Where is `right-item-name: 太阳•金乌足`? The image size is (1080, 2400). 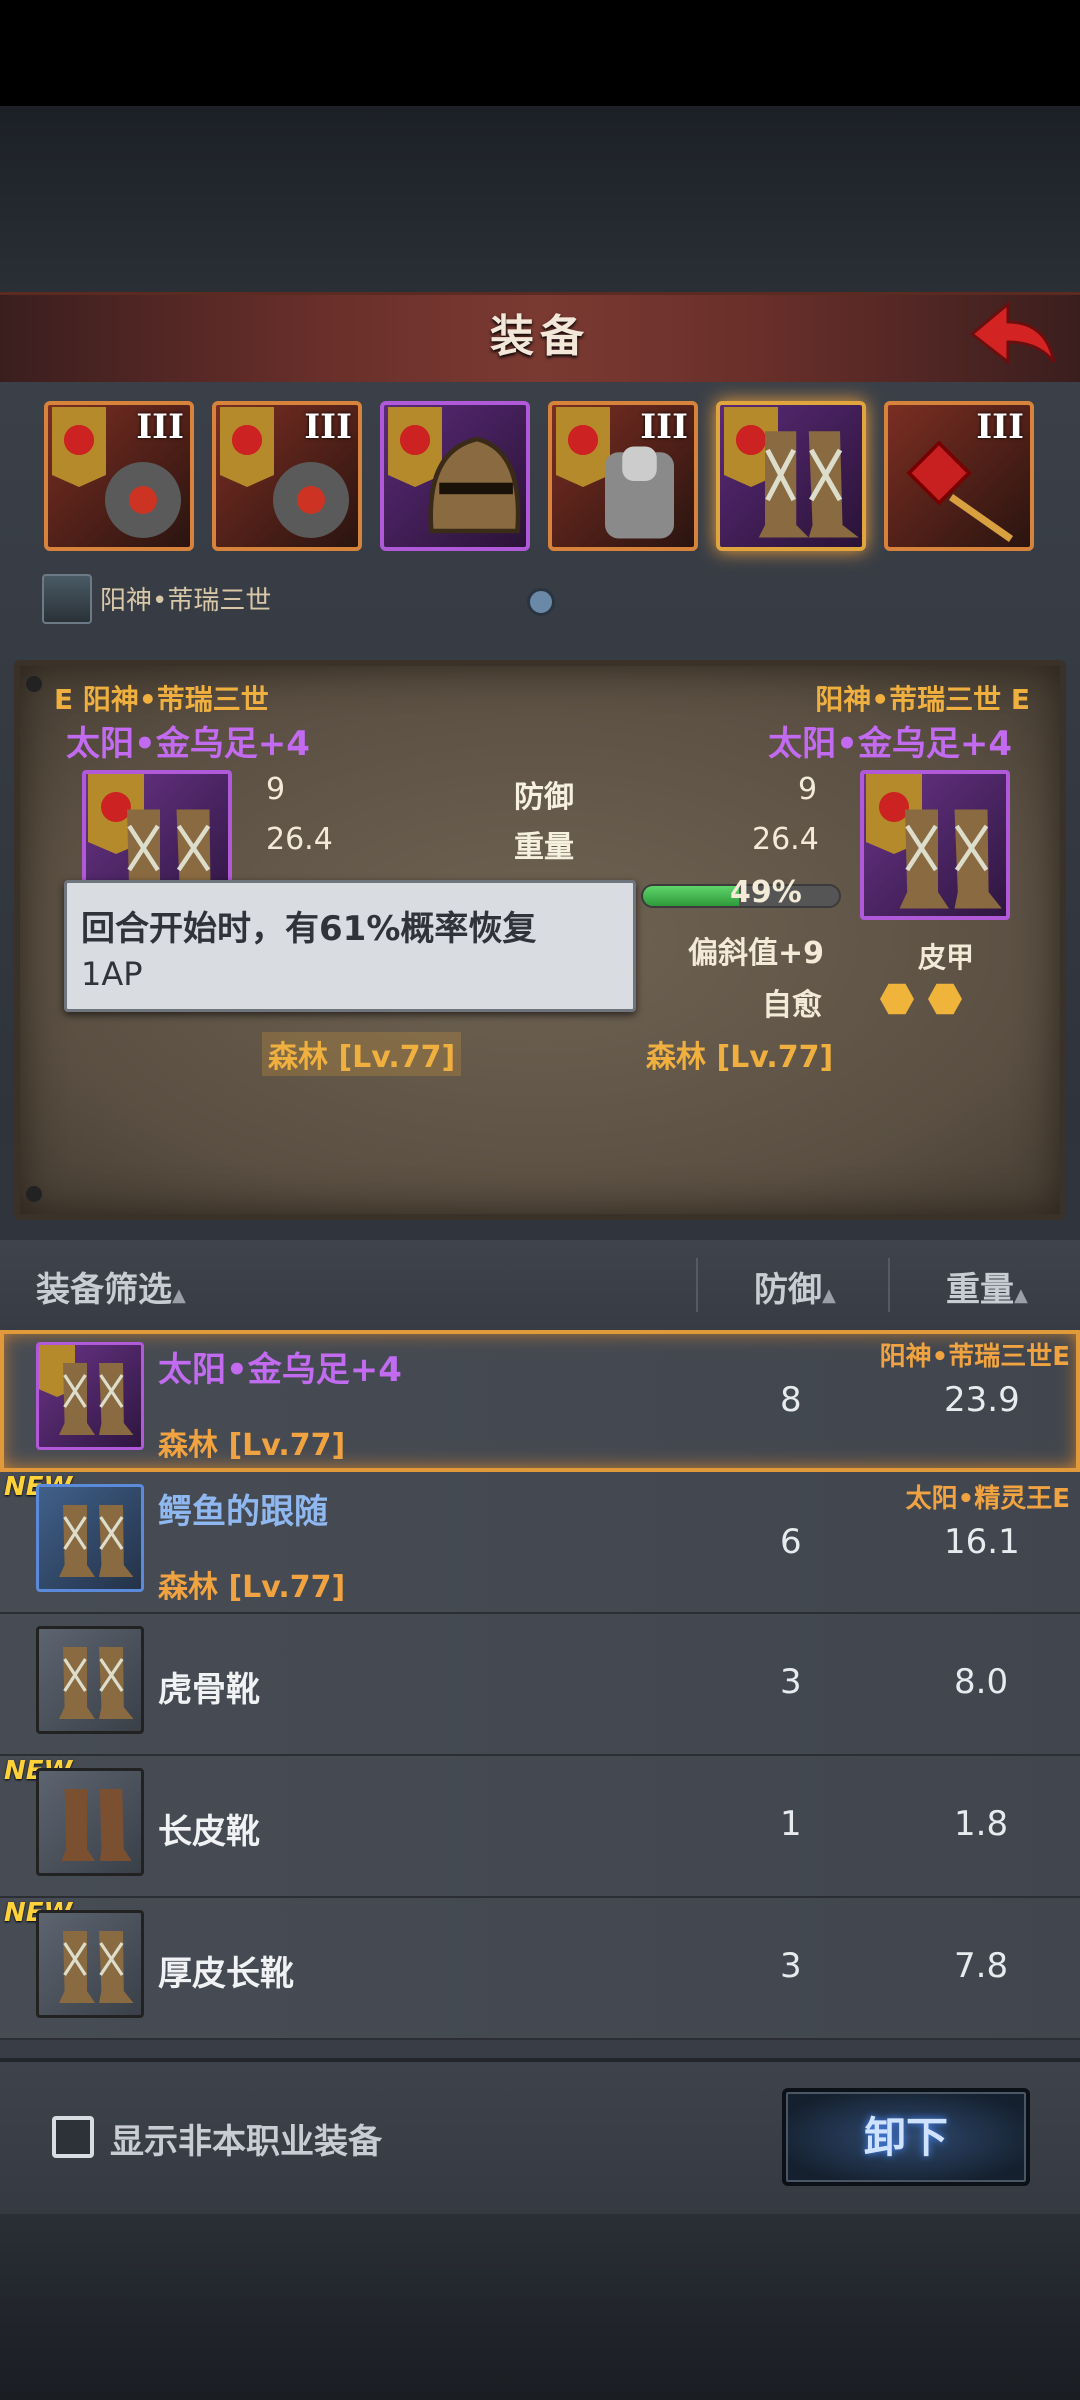 right-item-name: 太阳•金乌足 is located at coordinates (864, 744).